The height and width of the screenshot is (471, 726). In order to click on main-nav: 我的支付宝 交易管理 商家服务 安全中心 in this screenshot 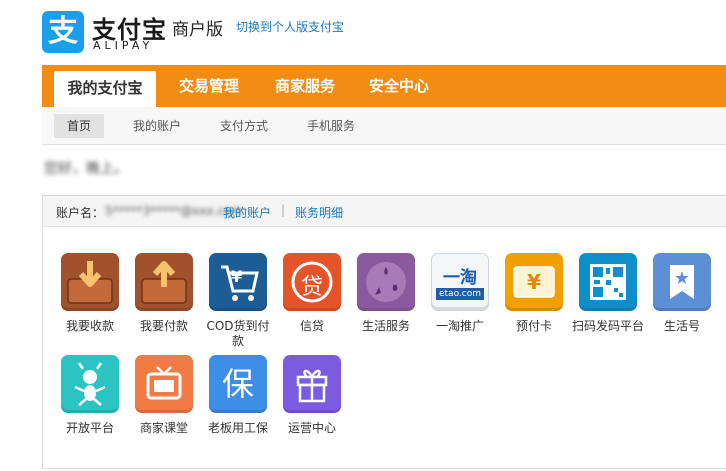, I will do `click(384, 86)`.